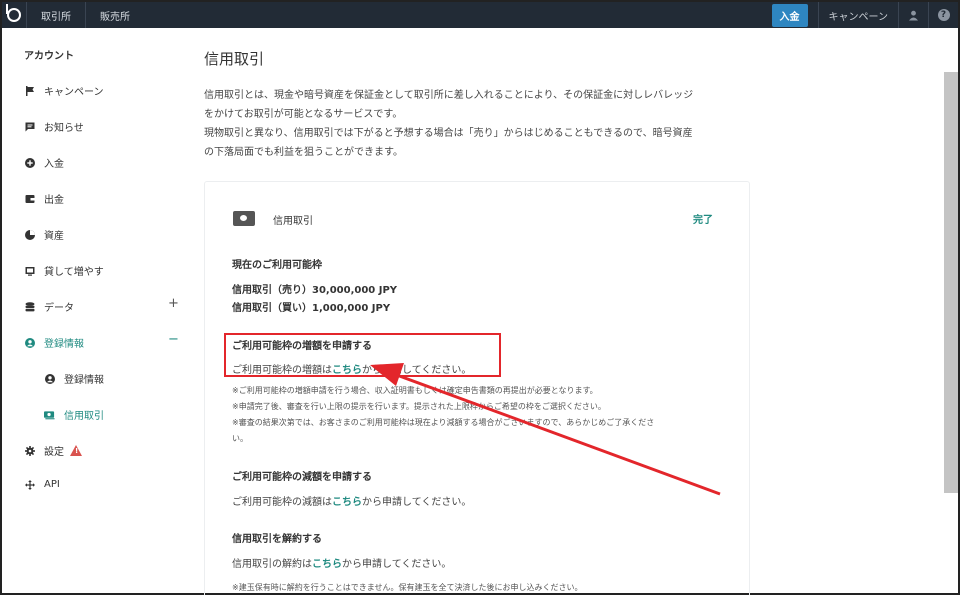 The height and width of the screenshot is (595, 960). I want to click on sidebar-item-label: API, so click(52, 484).